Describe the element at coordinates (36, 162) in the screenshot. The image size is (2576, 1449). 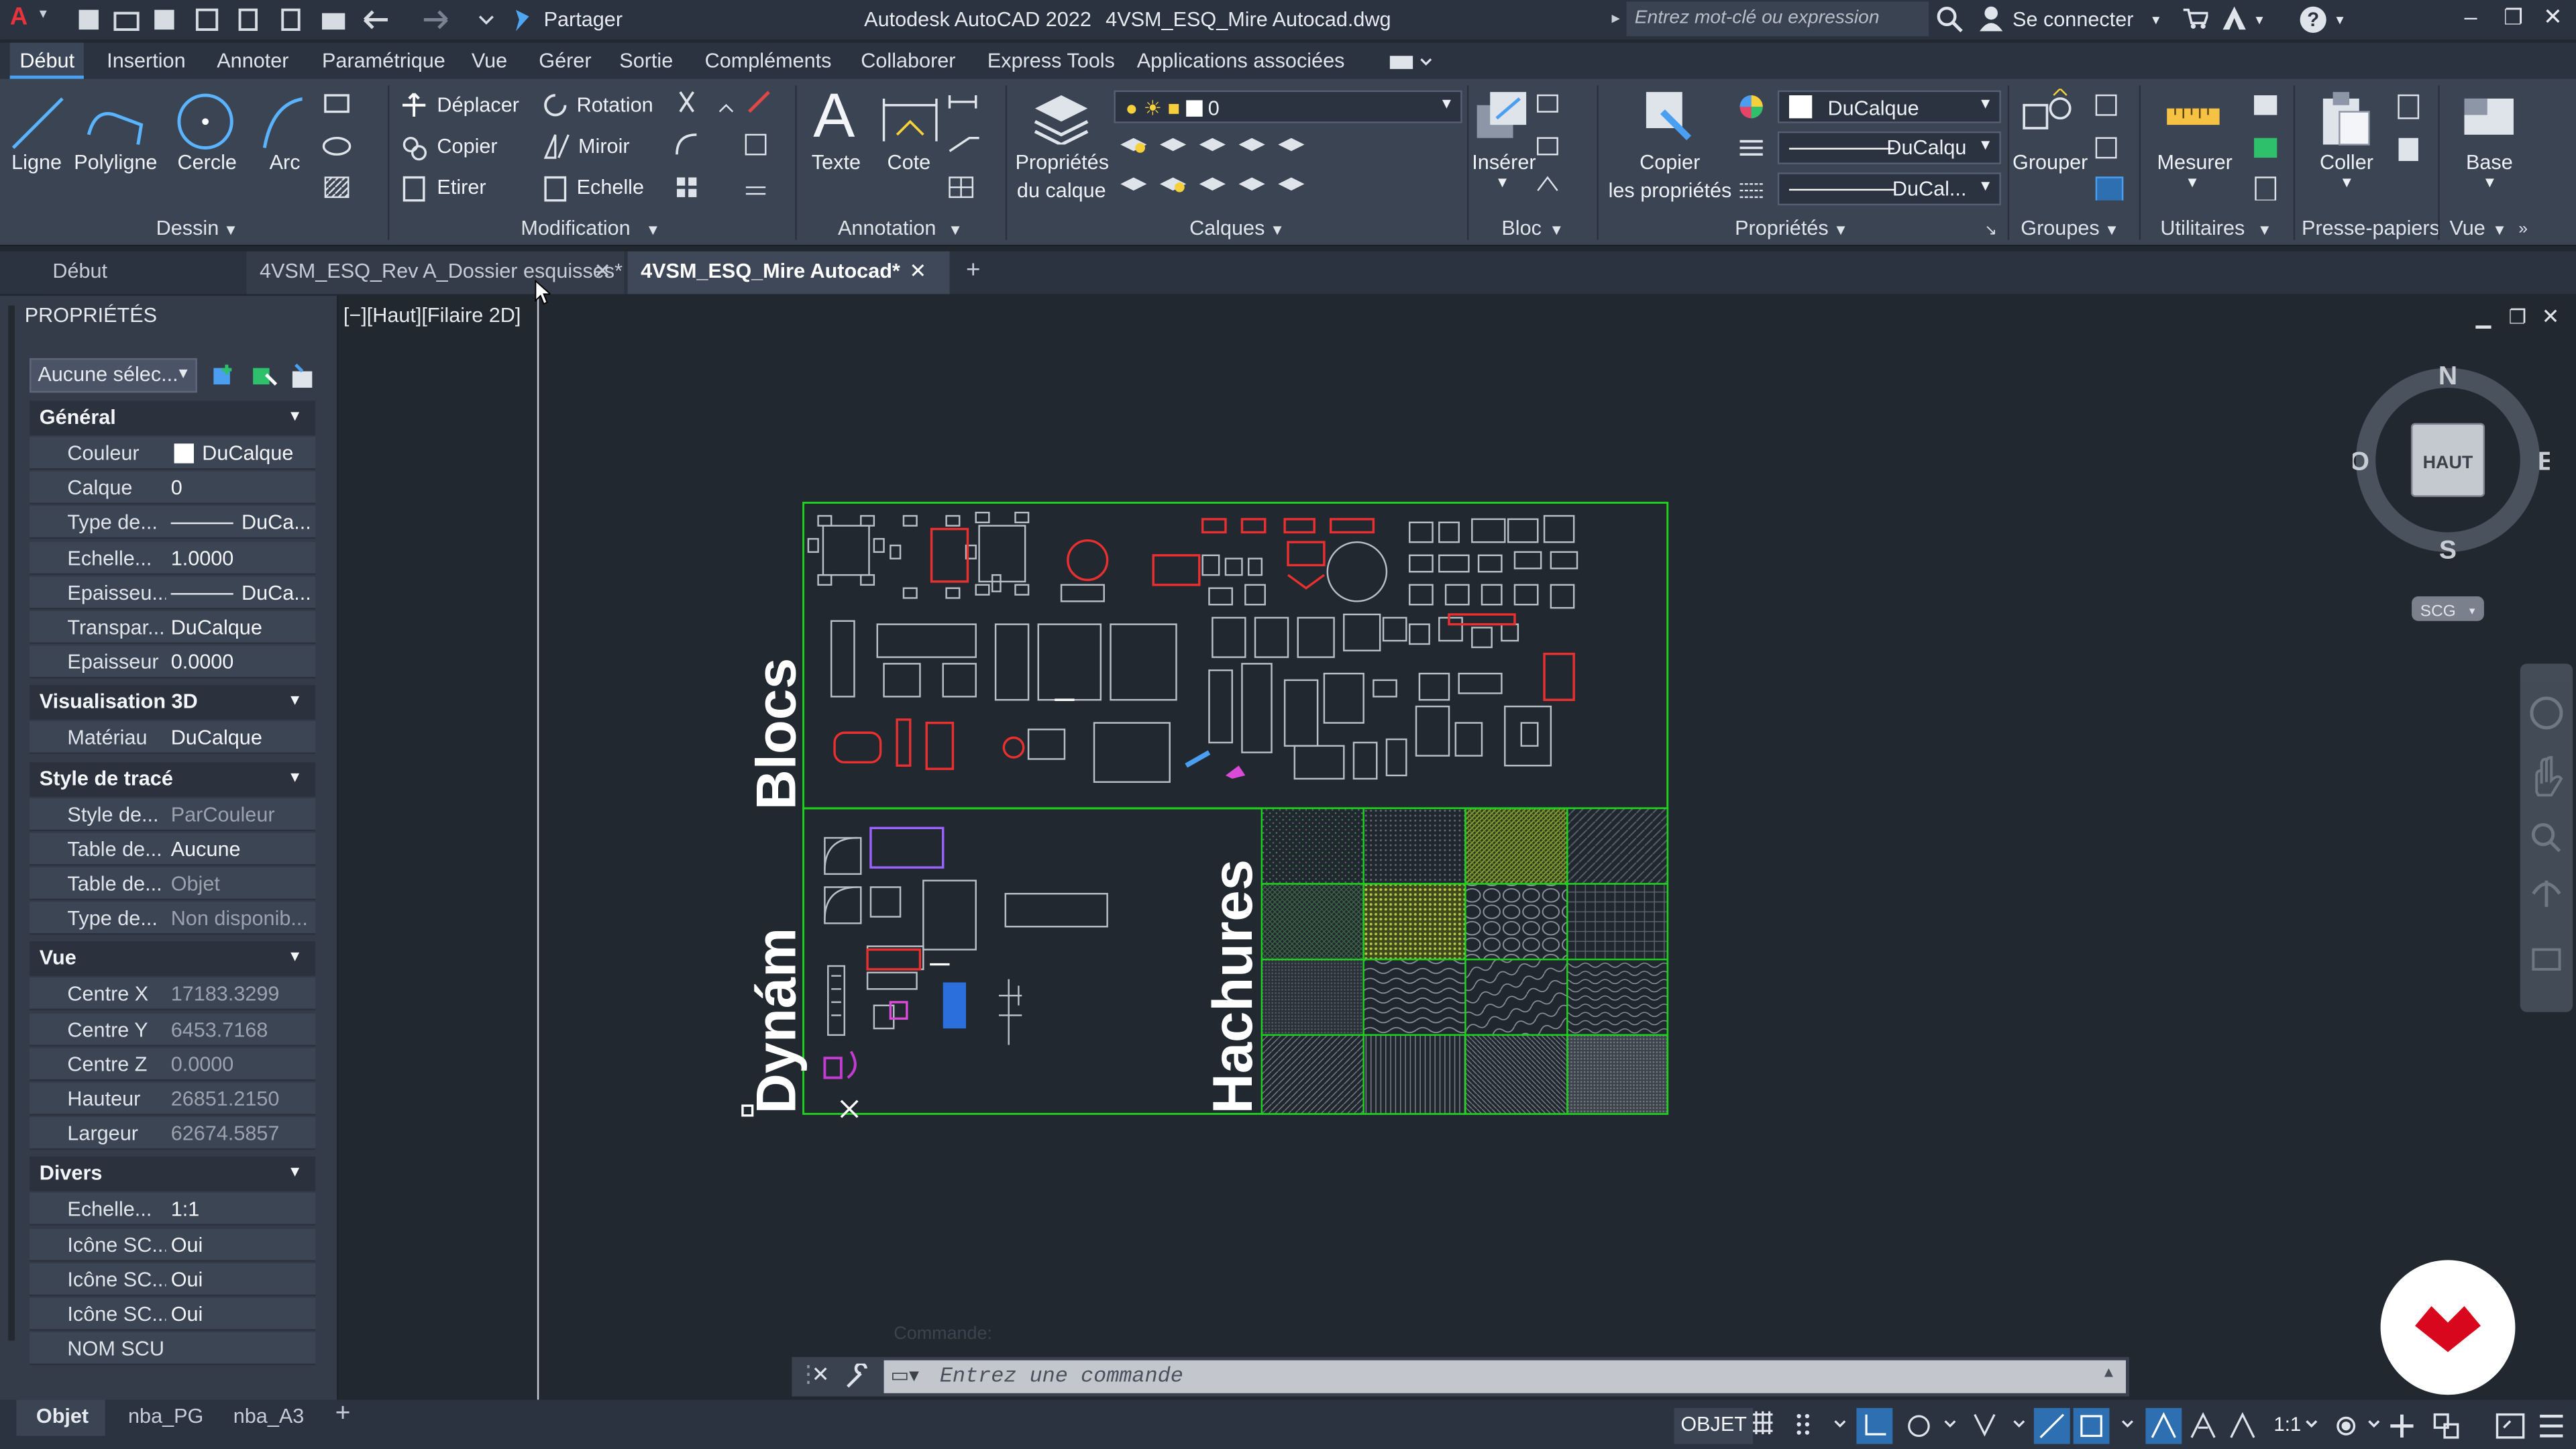
I see `line-tool-button: Ligne` at that location.